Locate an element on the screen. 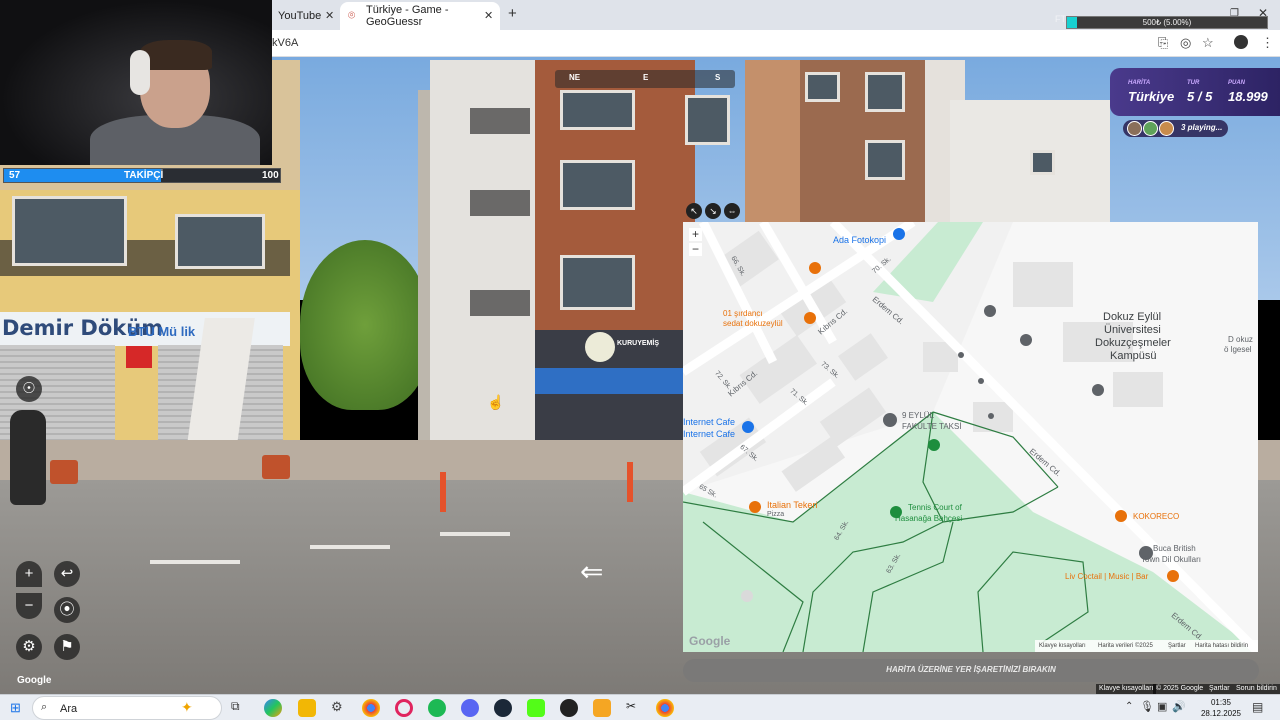 This screenshot has height=720, width=1280. map-label-cocktail-bar: Liv Coctail | Music | Bar is located at coordinates (1106, 576).